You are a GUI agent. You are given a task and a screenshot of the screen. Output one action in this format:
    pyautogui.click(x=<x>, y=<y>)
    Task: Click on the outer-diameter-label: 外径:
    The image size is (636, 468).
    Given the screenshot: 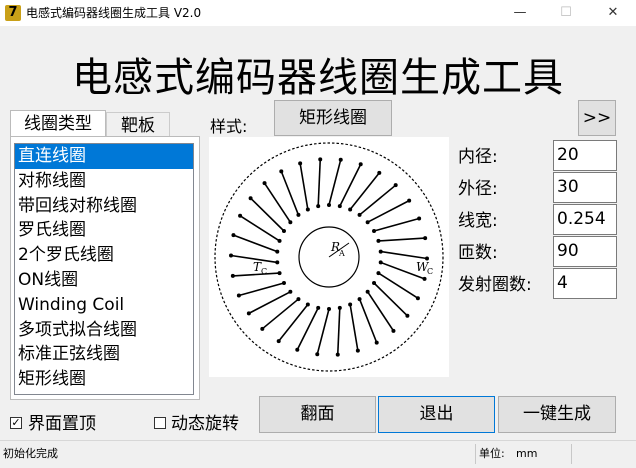 What is the action you would take?
    pyautogui.click(x=478, y=189)
    